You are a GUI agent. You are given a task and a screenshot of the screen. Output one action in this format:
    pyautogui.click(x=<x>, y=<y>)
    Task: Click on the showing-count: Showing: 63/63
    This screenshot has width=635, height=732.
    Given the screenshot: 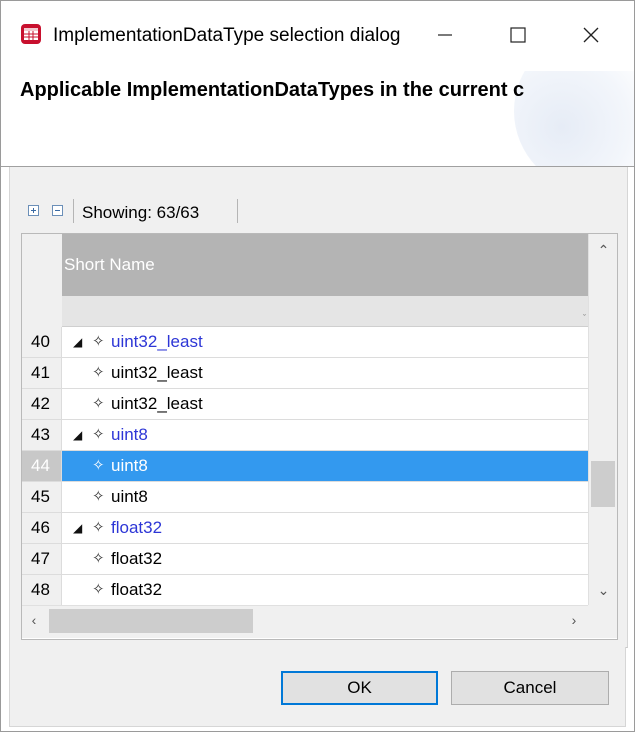 What is the action you would take?
    pyautogui.click(x=141, y=212)
    